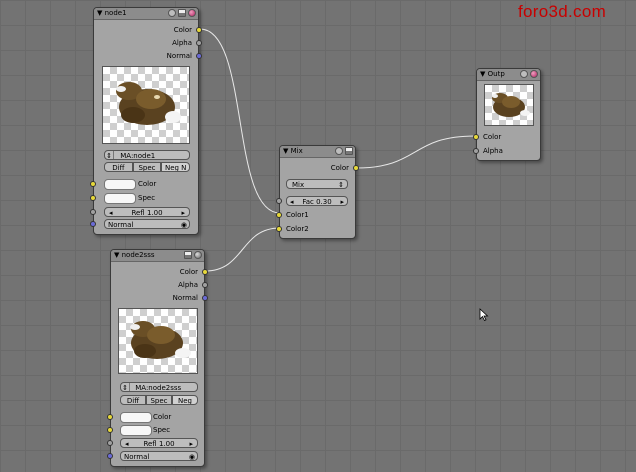  I want to click on node1-output-alpha-label: Alpha, so click(182, 43).